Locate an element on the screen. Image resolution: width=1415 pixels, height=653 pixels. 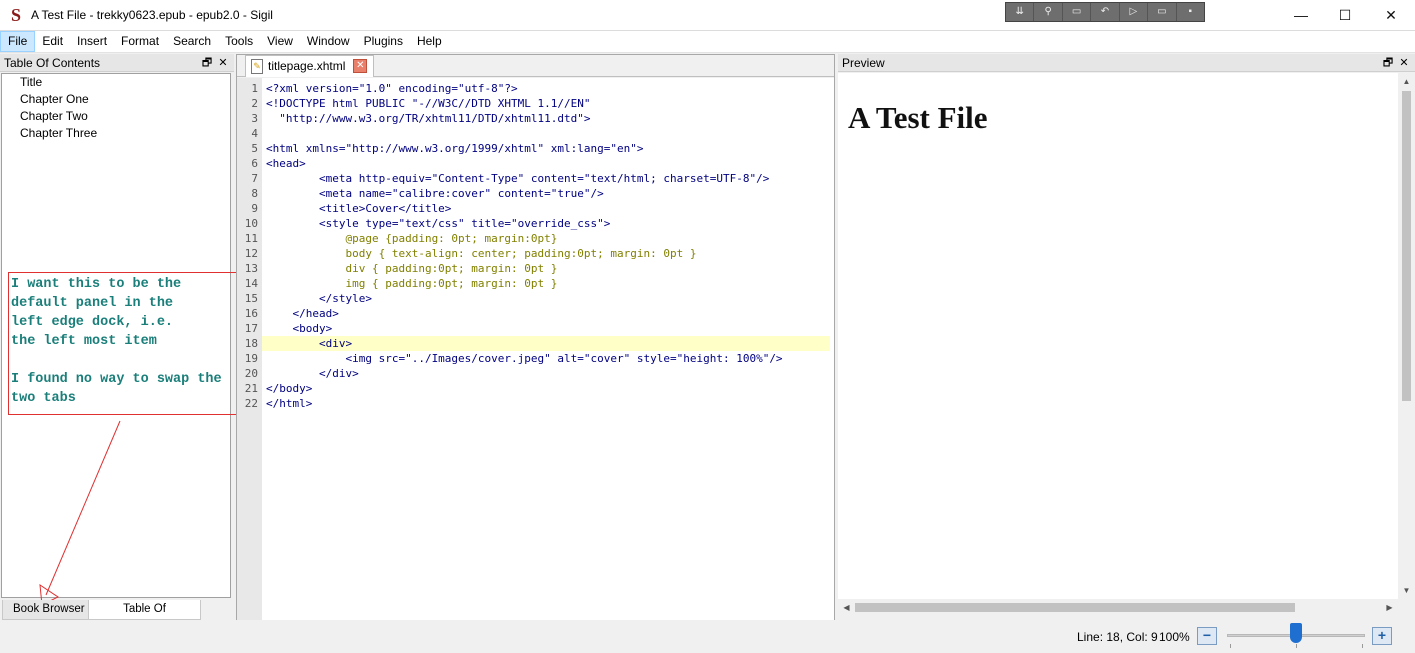
code-line: <title>Cover</title> is located at coordinates (359, 208).